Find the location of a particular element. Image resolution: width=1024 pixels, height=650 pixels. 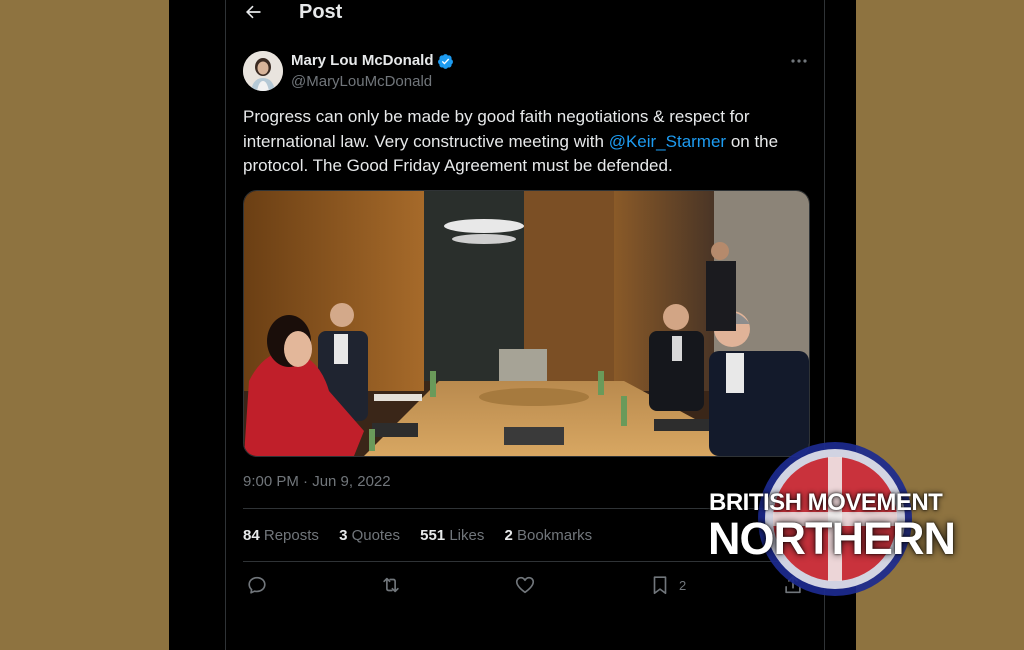

stat-reposts: 84 Reposts is located at coordinates (281, 535).